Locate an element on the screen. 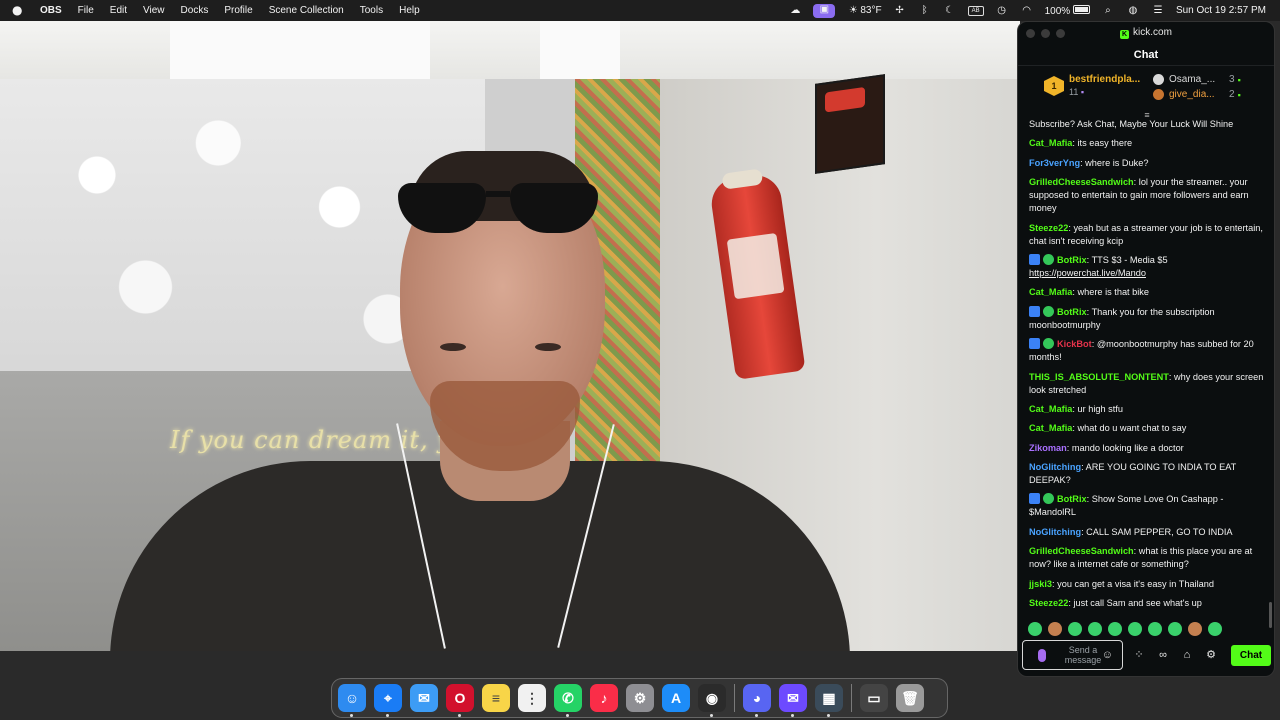 The image size is (1280, 720). dock-app-trash: 🗑 is located at coordinates (910, 698).